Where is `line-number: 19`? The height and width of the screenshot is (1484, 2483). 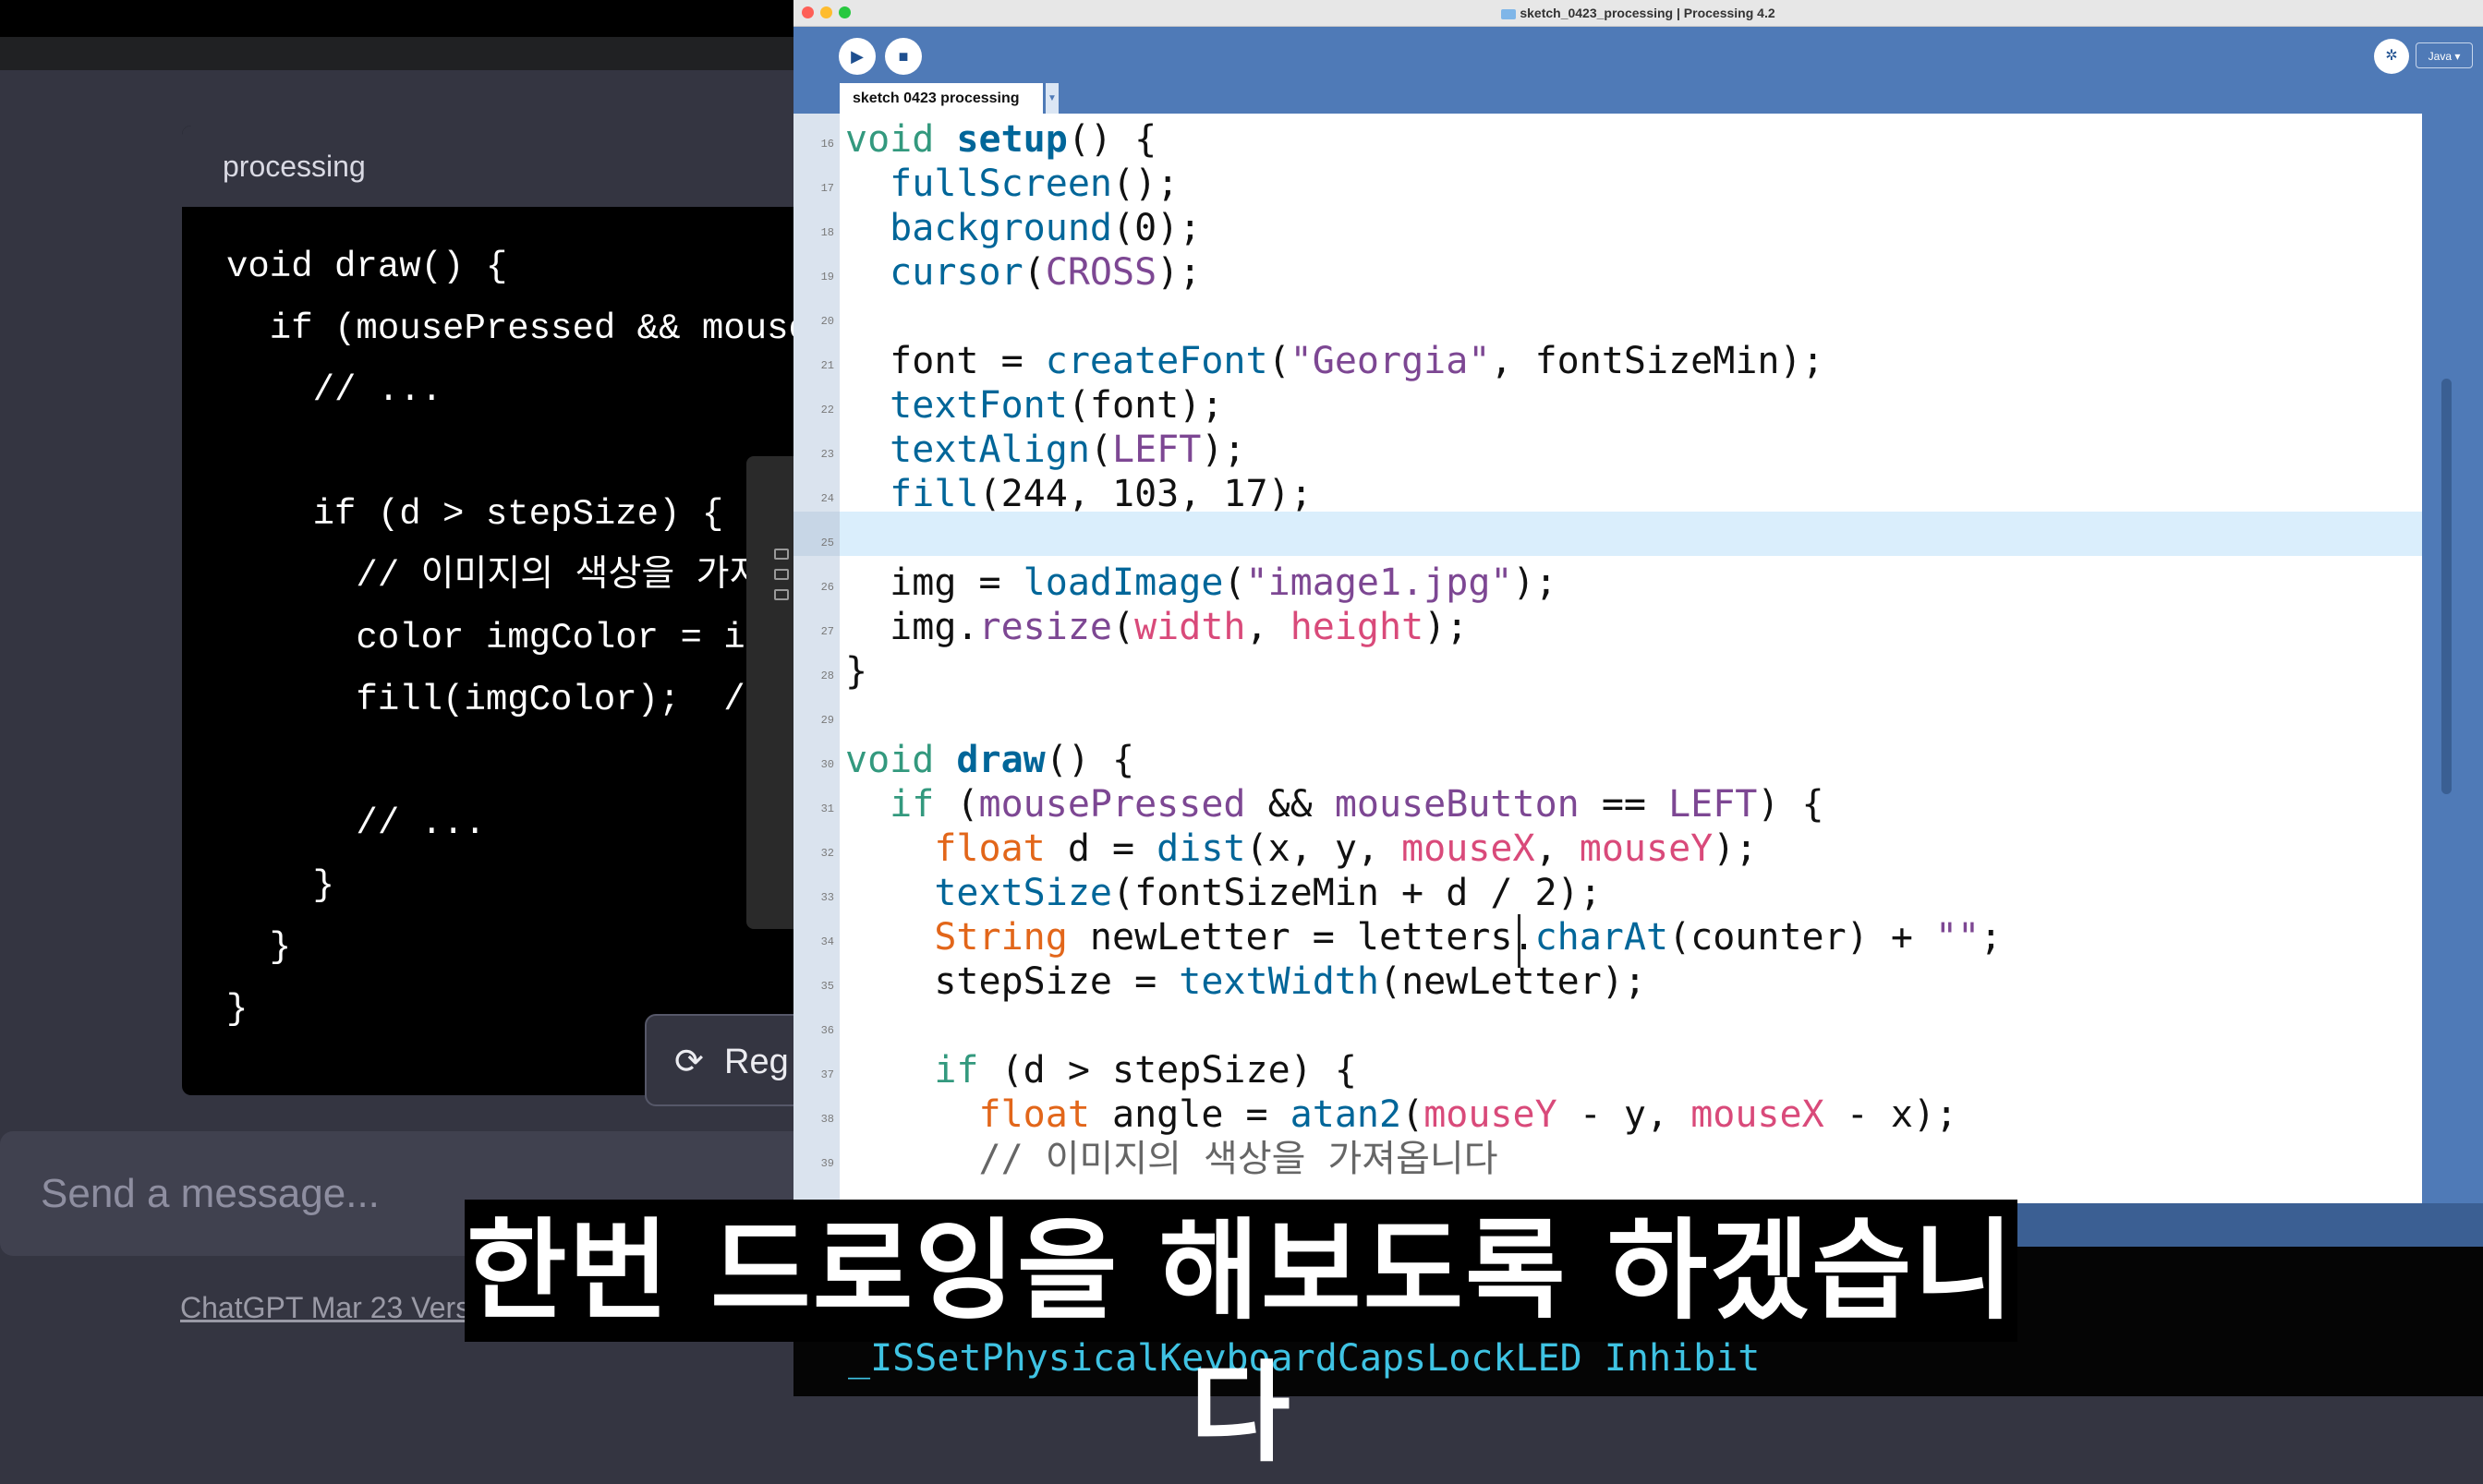
line-number: 19 is located at coordinates (827, 277).